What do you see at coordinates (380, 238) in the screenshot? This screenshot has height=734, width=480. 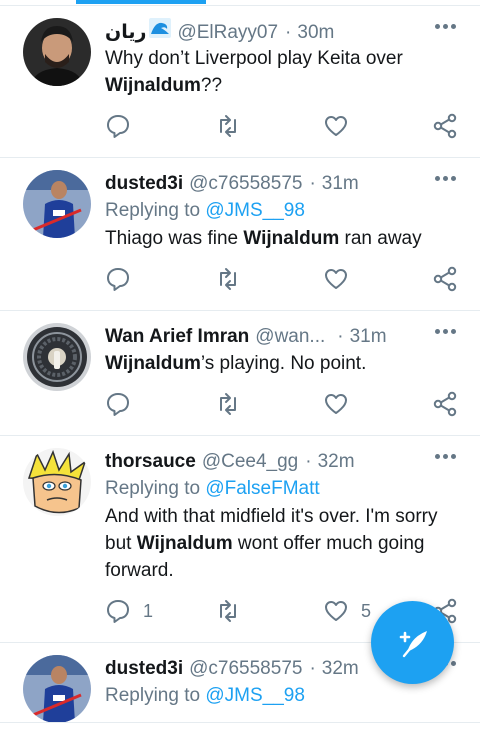 I see `tweet-text-run: ran away` at bounding box center [380, 238].